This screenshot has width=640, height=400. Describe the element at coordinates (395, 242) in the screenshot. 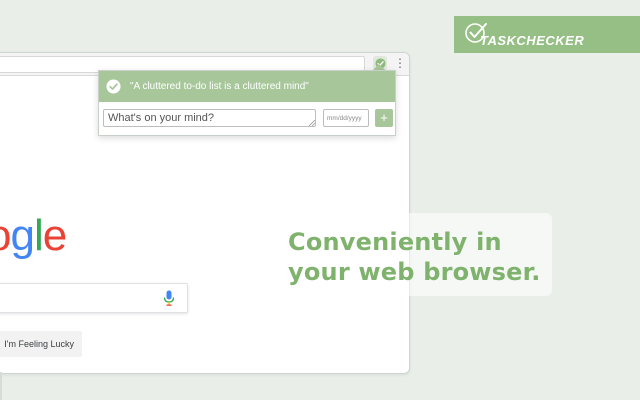

I see `tagline-line-1: Conveniently in` at that location.